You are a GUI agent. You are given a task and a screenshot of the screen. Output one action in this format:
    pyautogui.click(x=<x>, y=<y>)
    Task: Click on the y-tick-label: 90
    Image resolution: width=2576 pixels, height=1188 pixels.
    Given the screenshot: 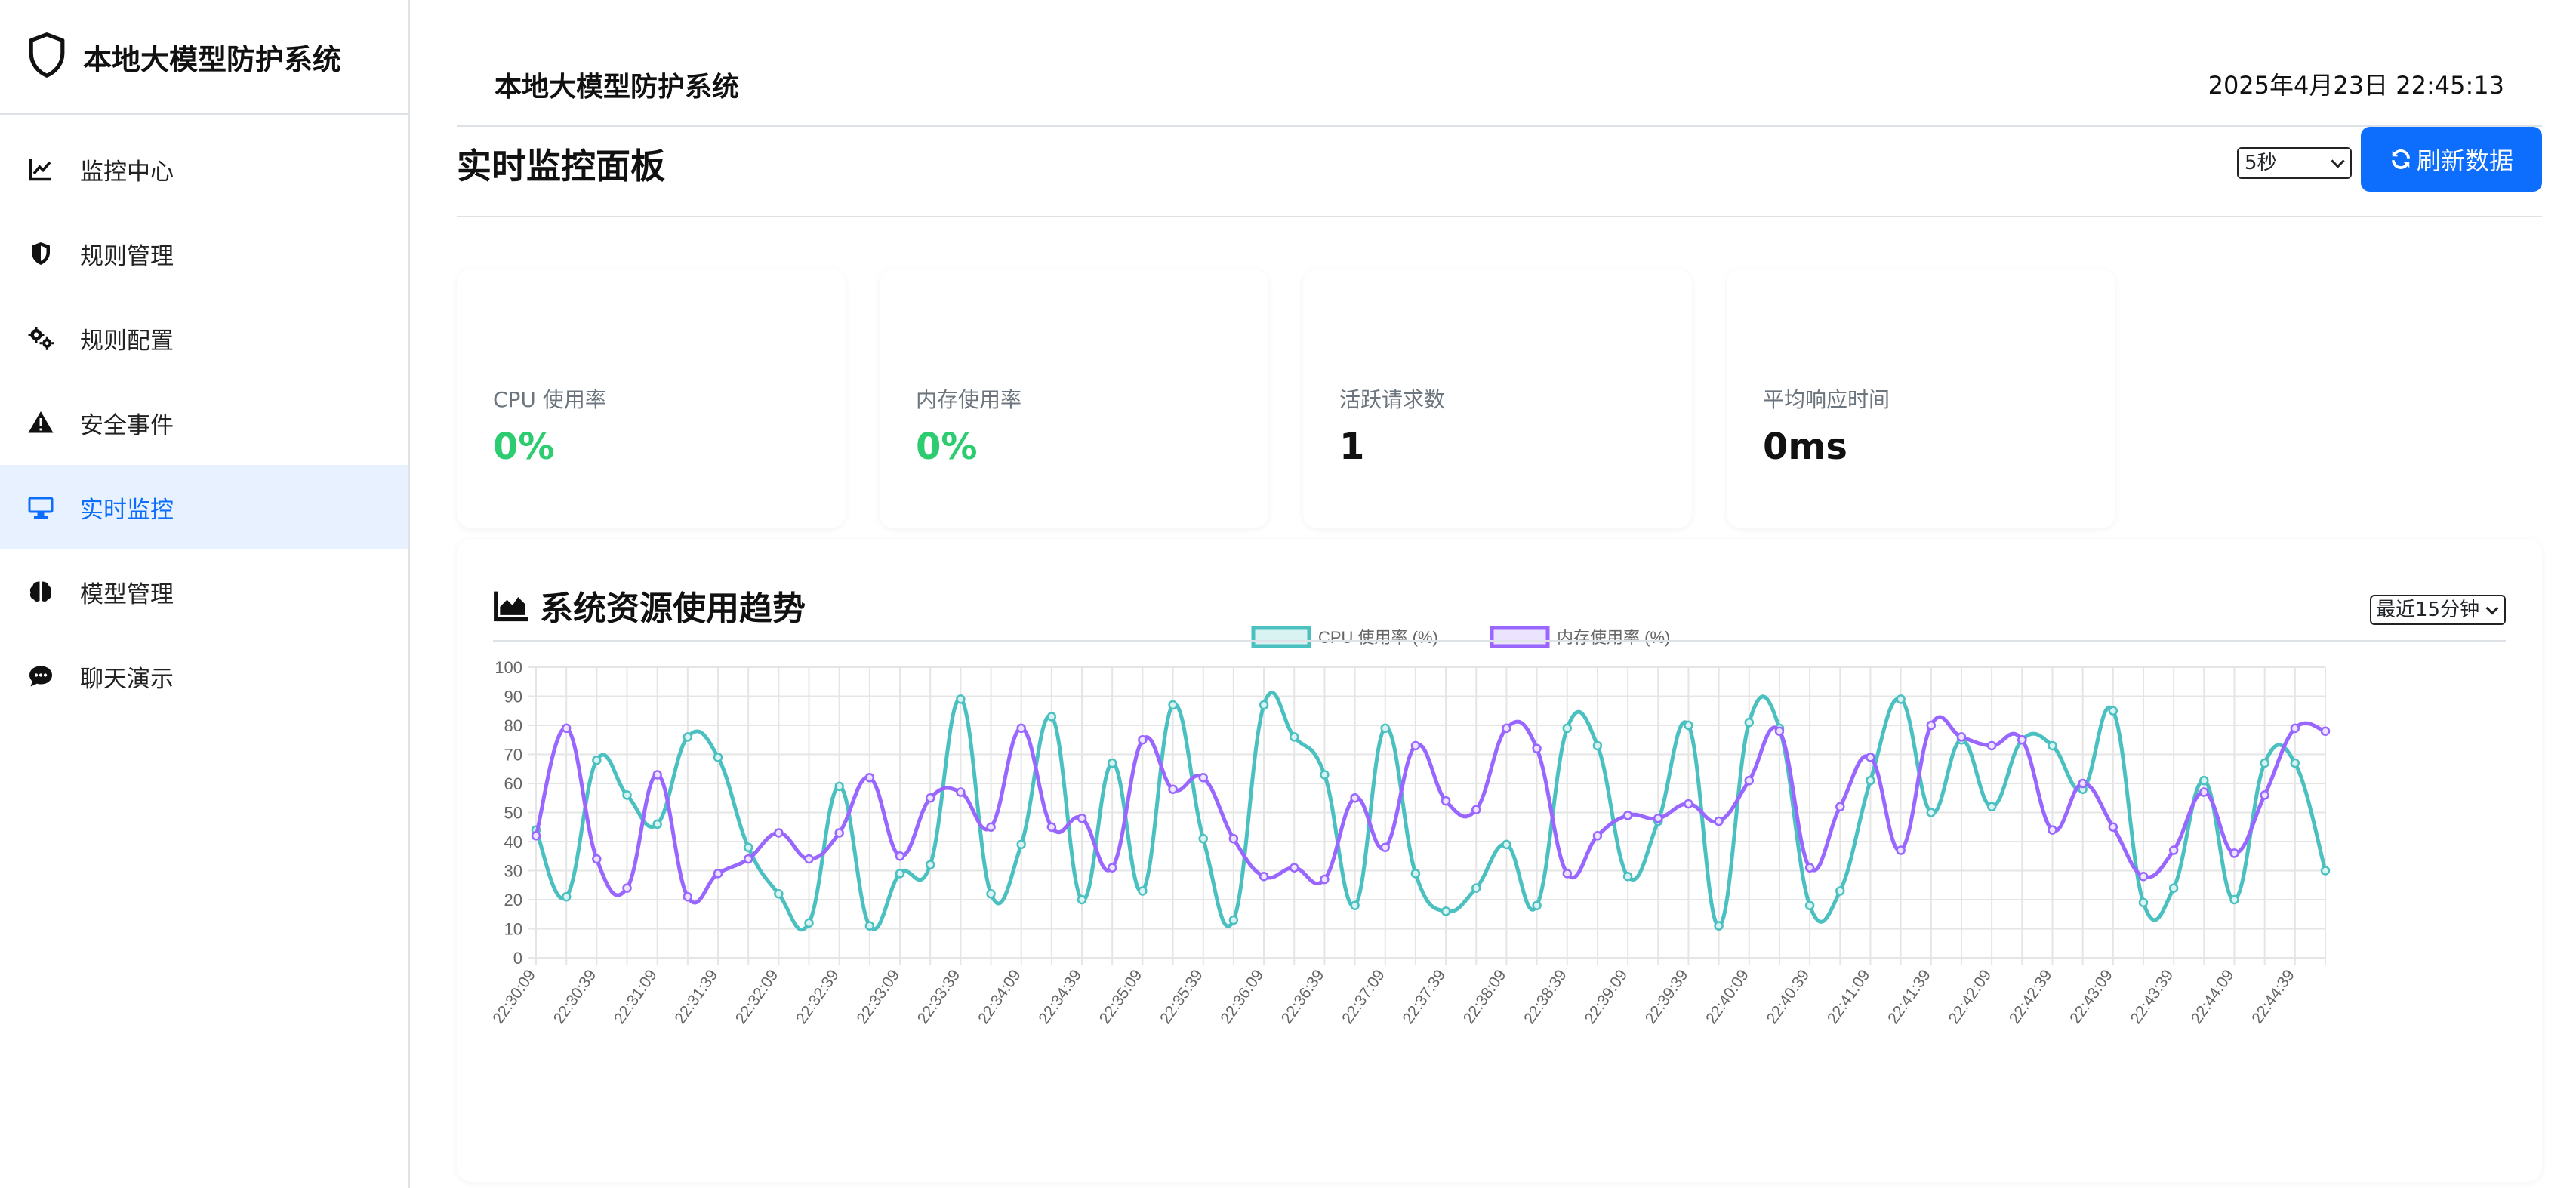 What is the action you would take?
    pyautogui.click(x=513, y=697)
    